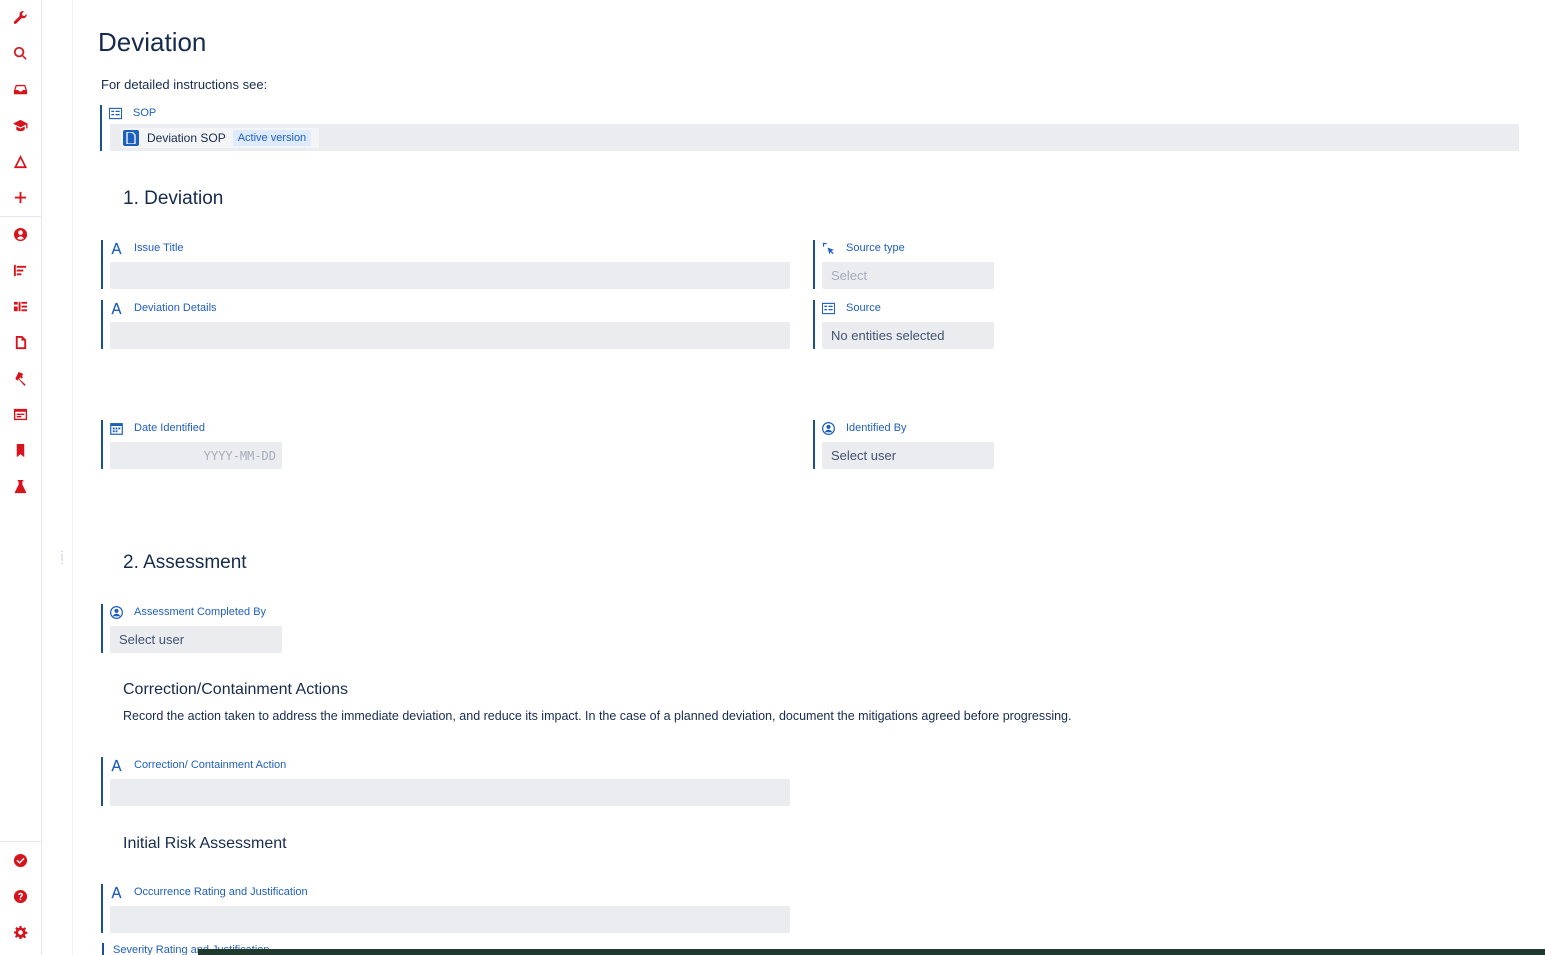 This screenshot has width=1545, height=955. What do you see at coordinates (159, 248) in the screenshot?
I see `issue-title-label: Issue Title` at bounding box center [159, 248].